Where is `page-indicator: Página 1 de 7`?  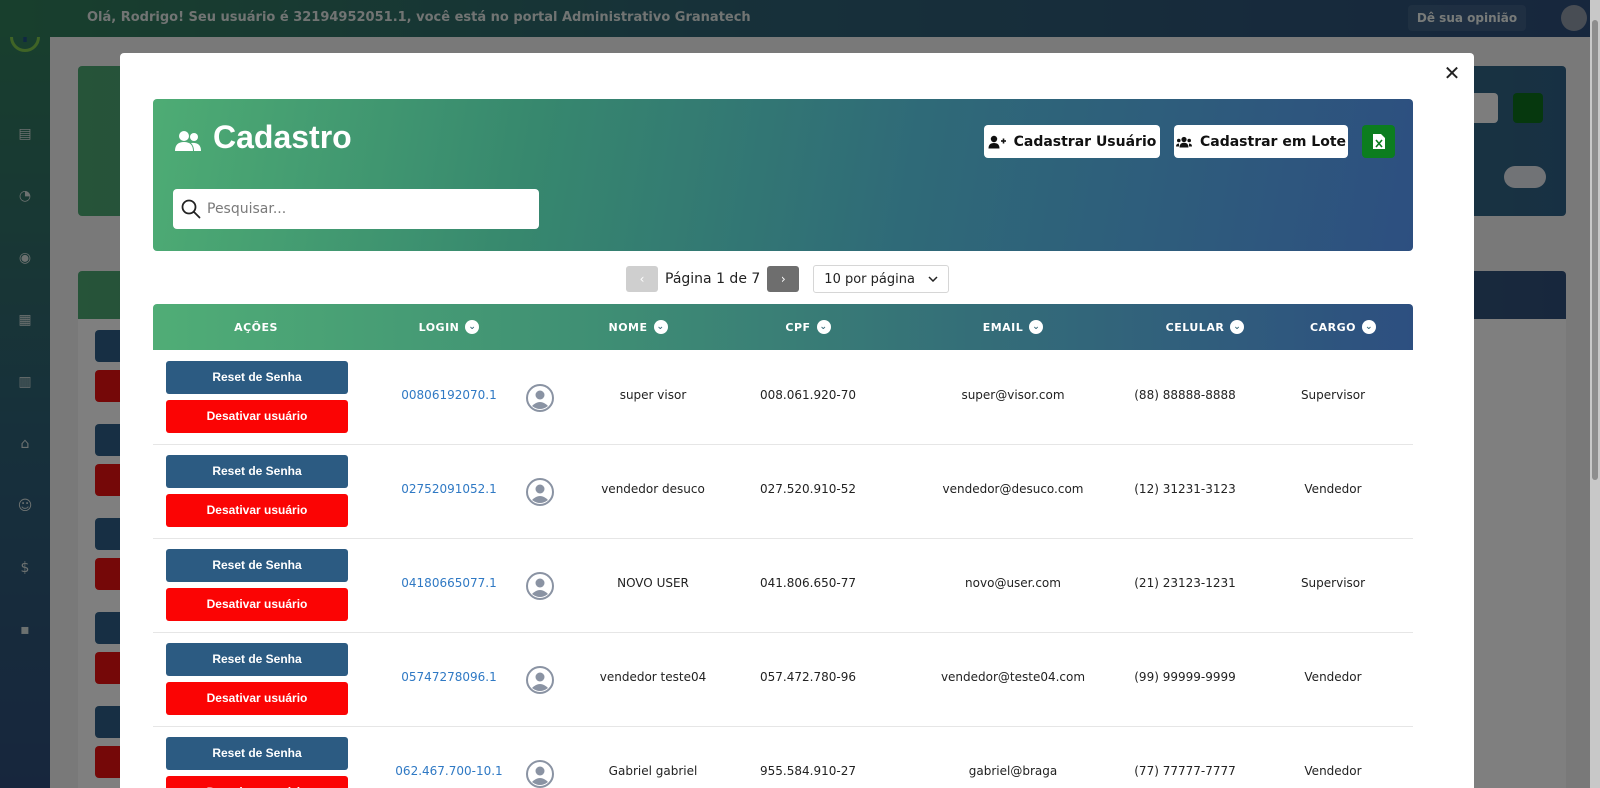
page-indicator: Página 1 de 7 is located at coordinates (713, 279).